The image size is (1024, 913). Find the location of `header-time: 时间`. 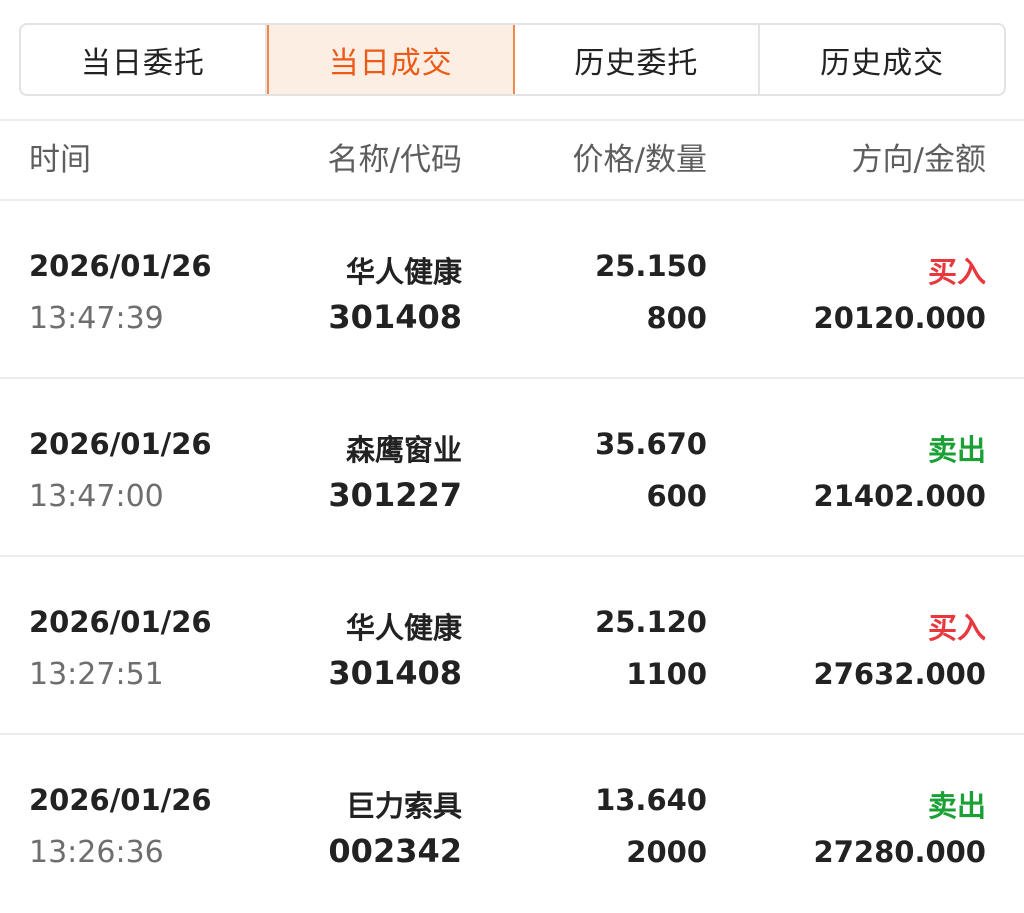

header-time: 时间 is located at coordinates (60, 160).